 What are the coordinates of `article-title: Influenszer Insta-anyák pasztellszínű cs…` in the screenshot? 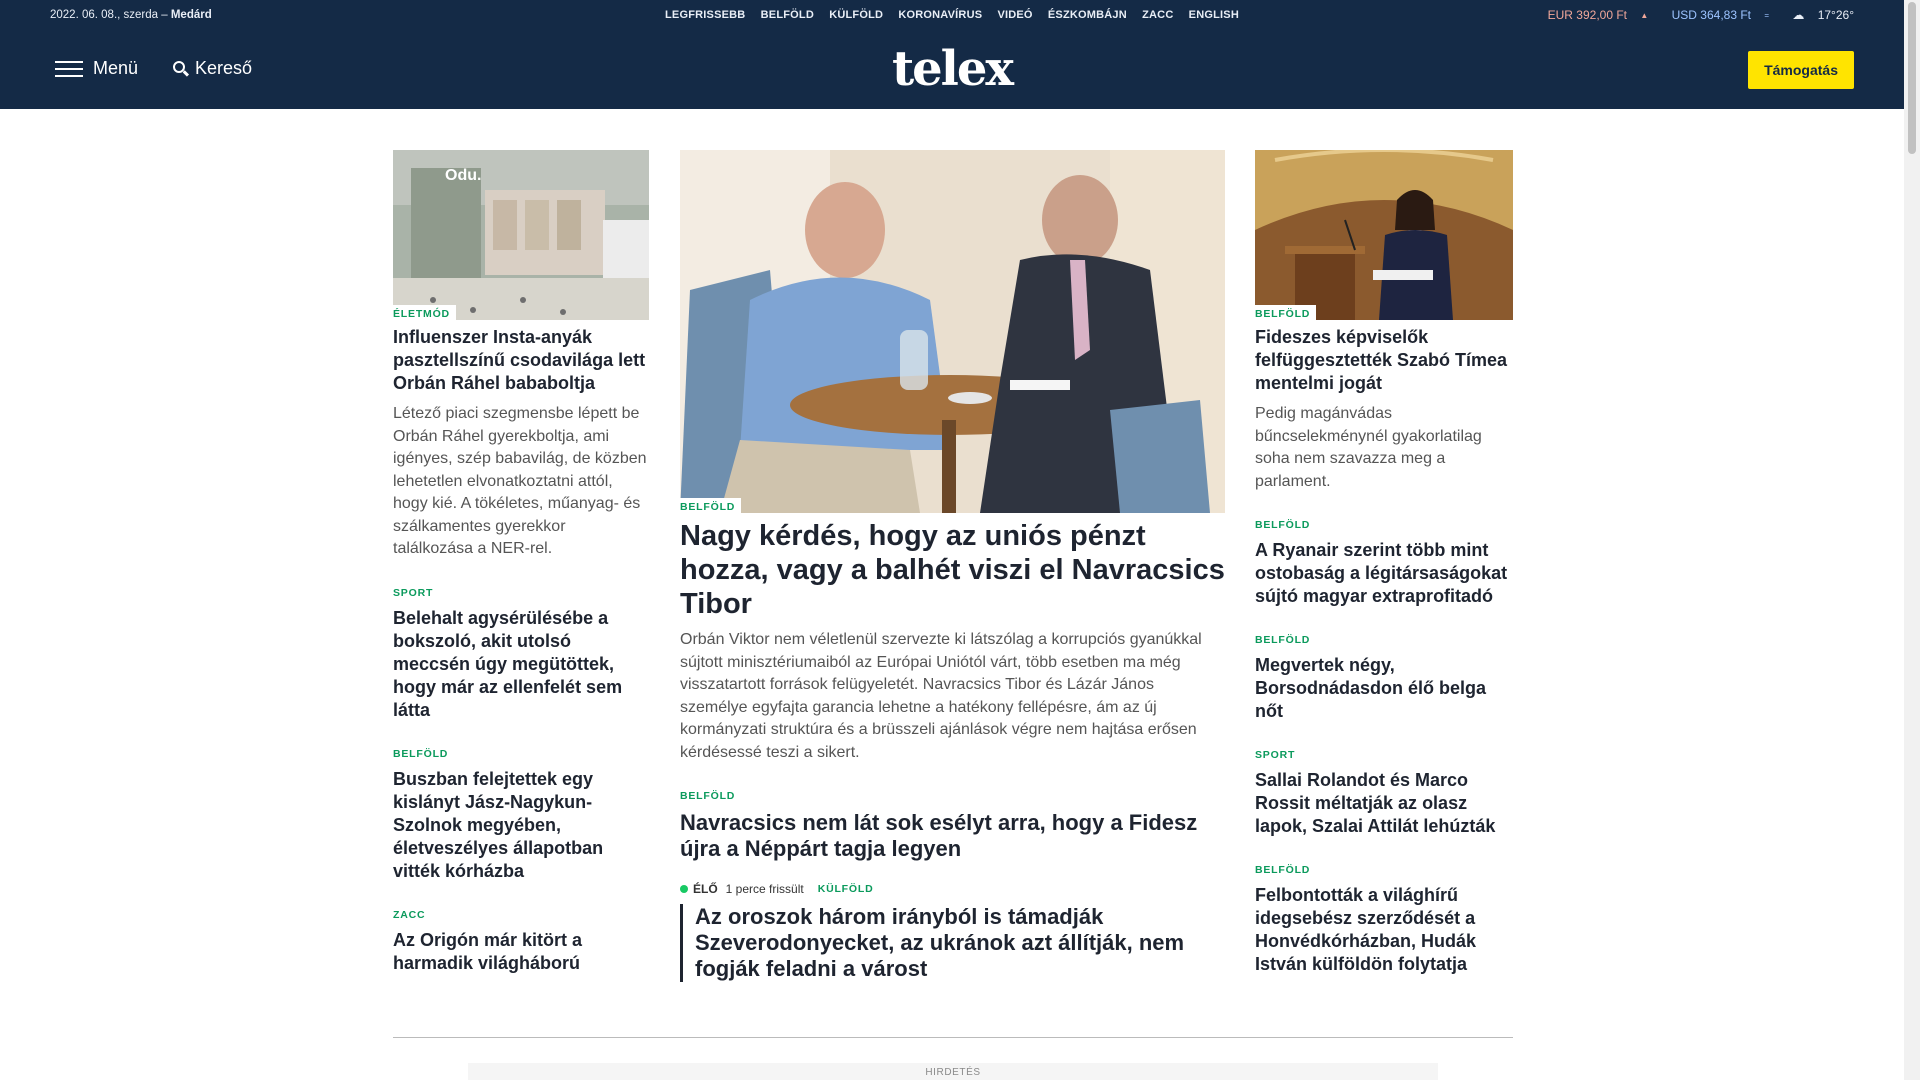 It's located at (521, 360).